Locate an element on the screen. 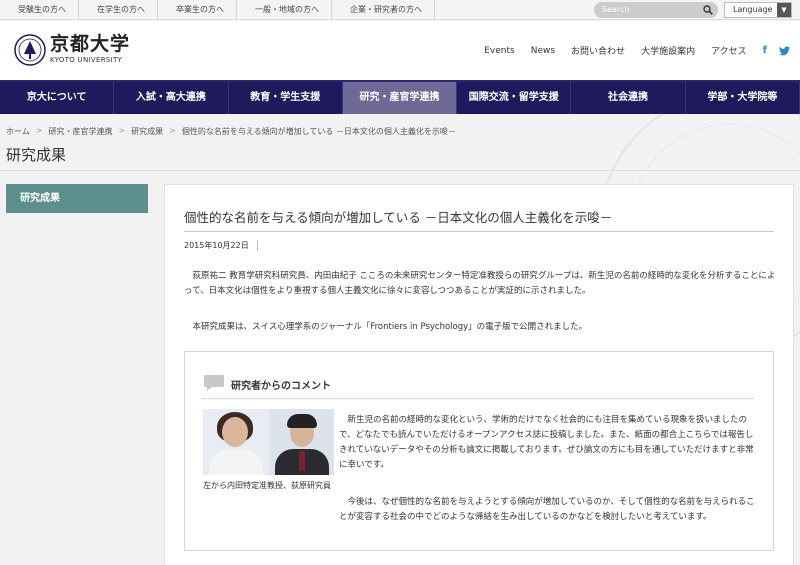 The height and width of the screenshot is (565, 800). breadcrumb-current: 個性的な名前を与える傾向が増加している －日本文化の個人主義化を示唆－ is located at coordinates (318, 131).